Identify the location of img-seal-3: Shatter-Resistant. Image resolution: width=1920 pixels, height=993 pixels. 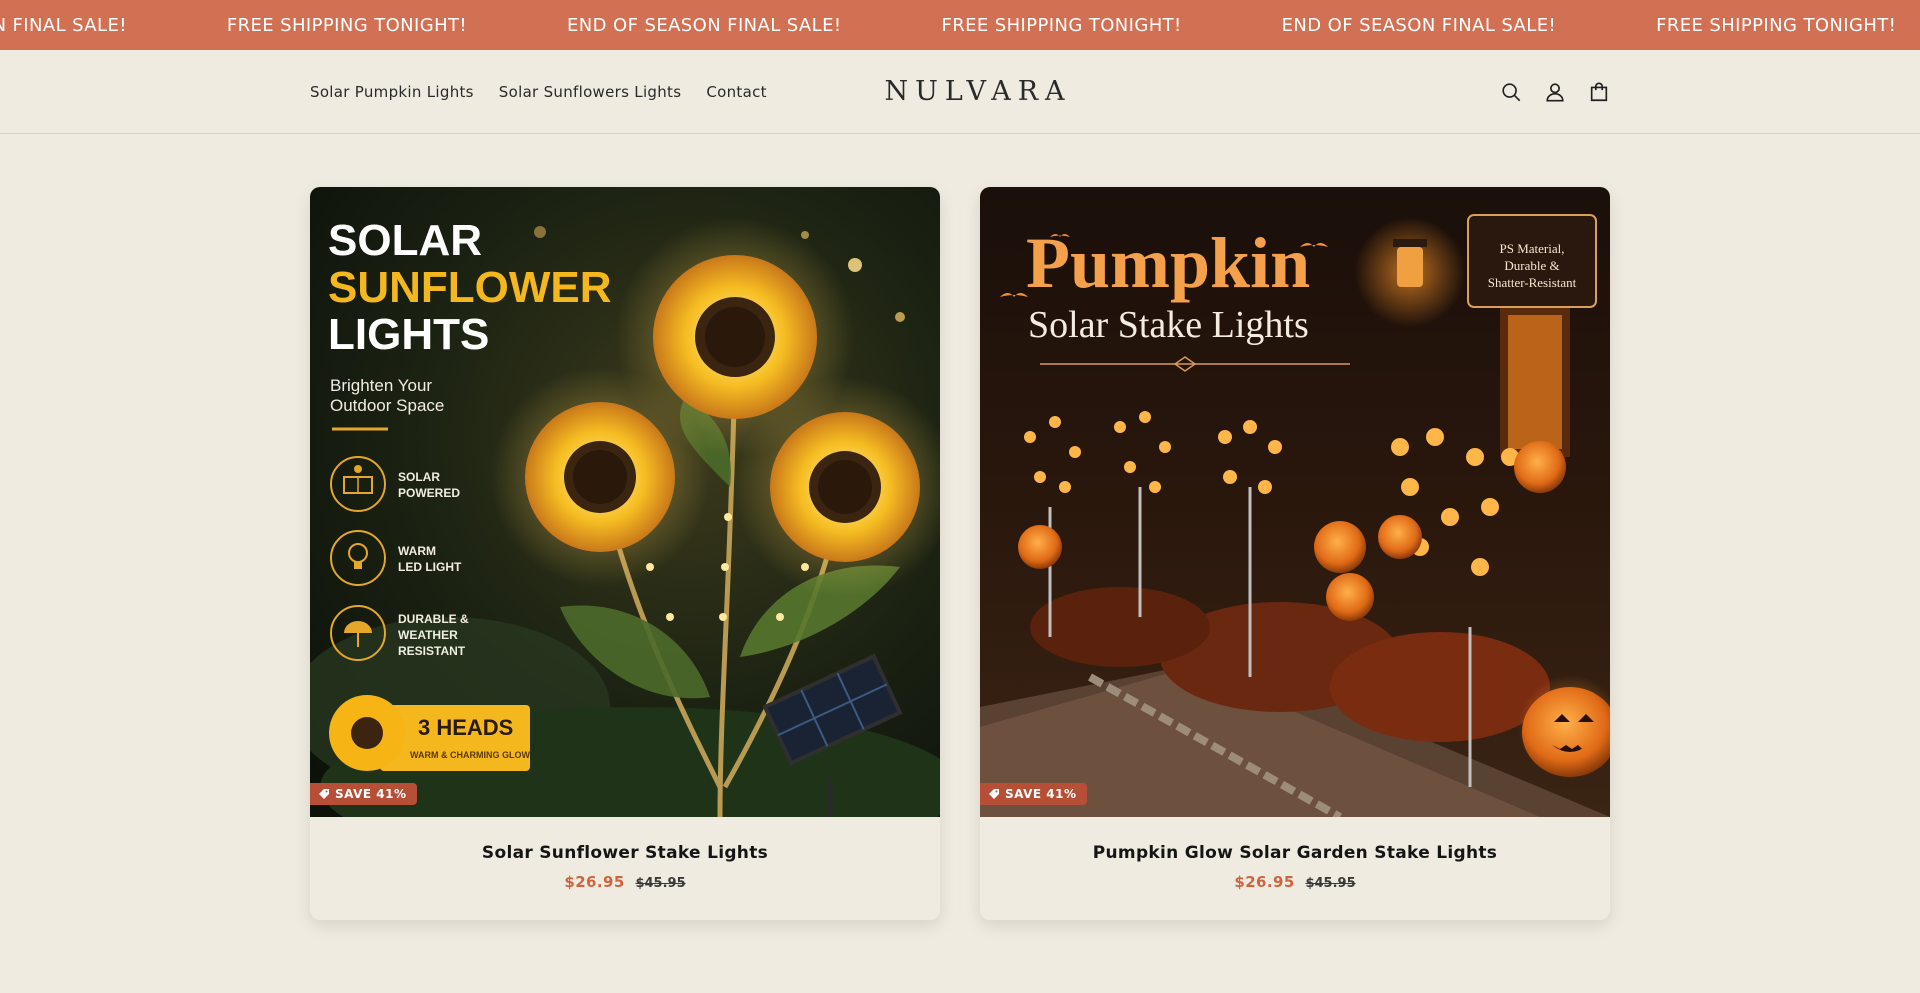
(1532, 282).